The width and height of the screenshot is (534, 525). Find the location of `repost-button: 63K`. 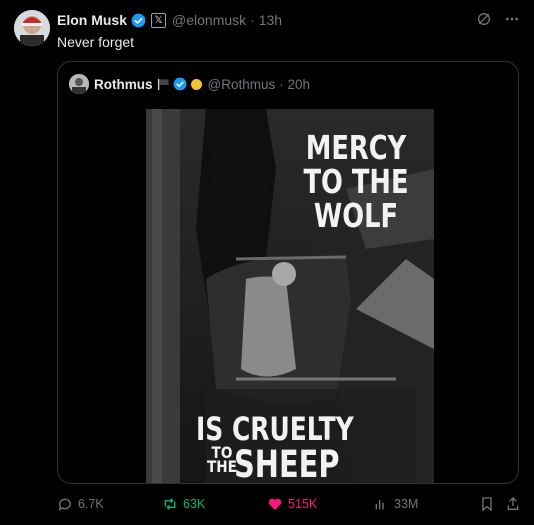

repost-button: 63K is located at coordinates (183, 504).